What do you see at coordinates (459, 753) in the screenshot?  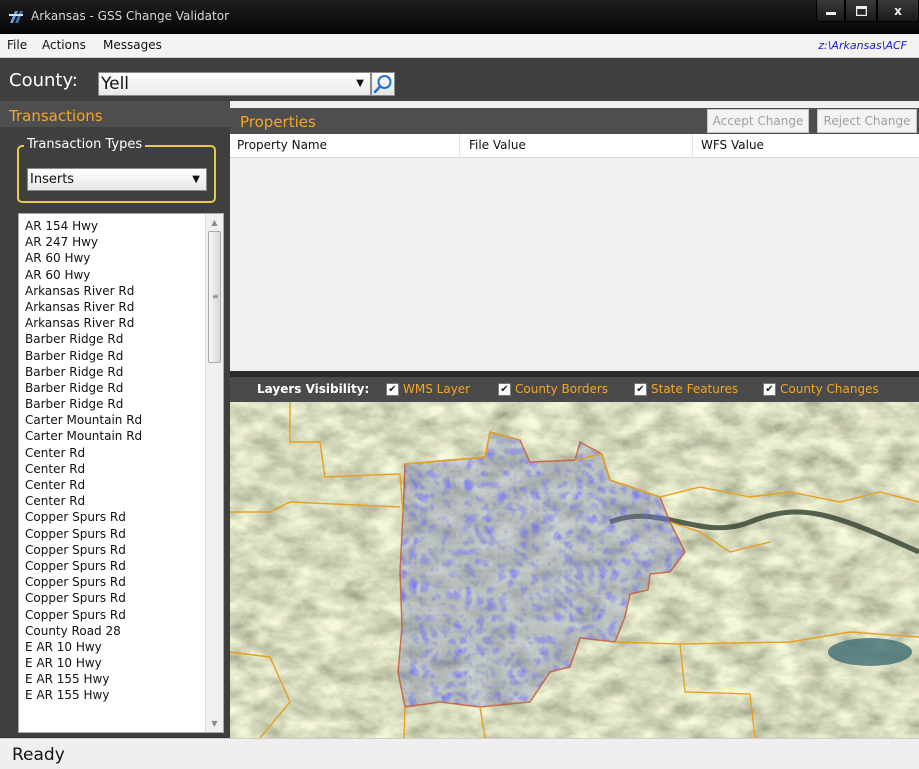 I see `status-bar: Ready` at bounding box center [459, 753].